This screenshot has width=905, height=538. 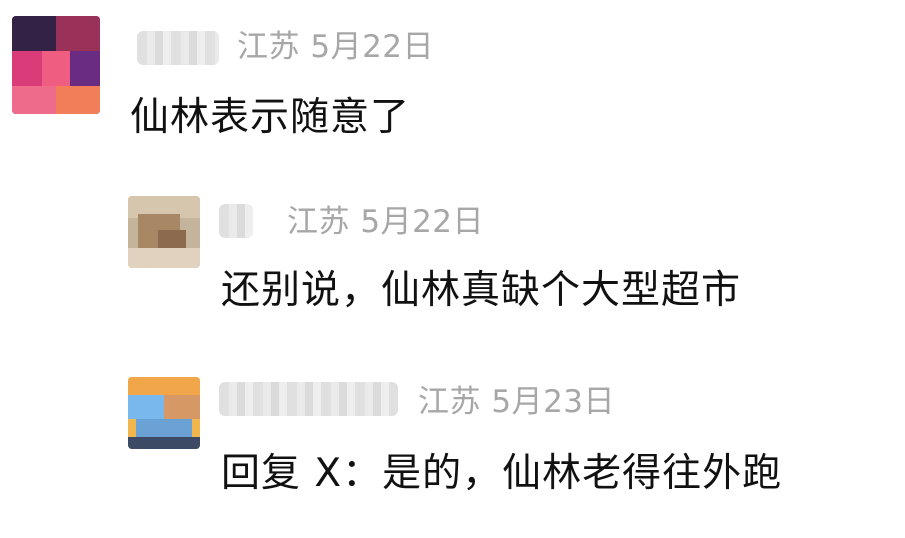 I want to click on comment-meta: 江苏 5月23日, so click(x=516, y=402).